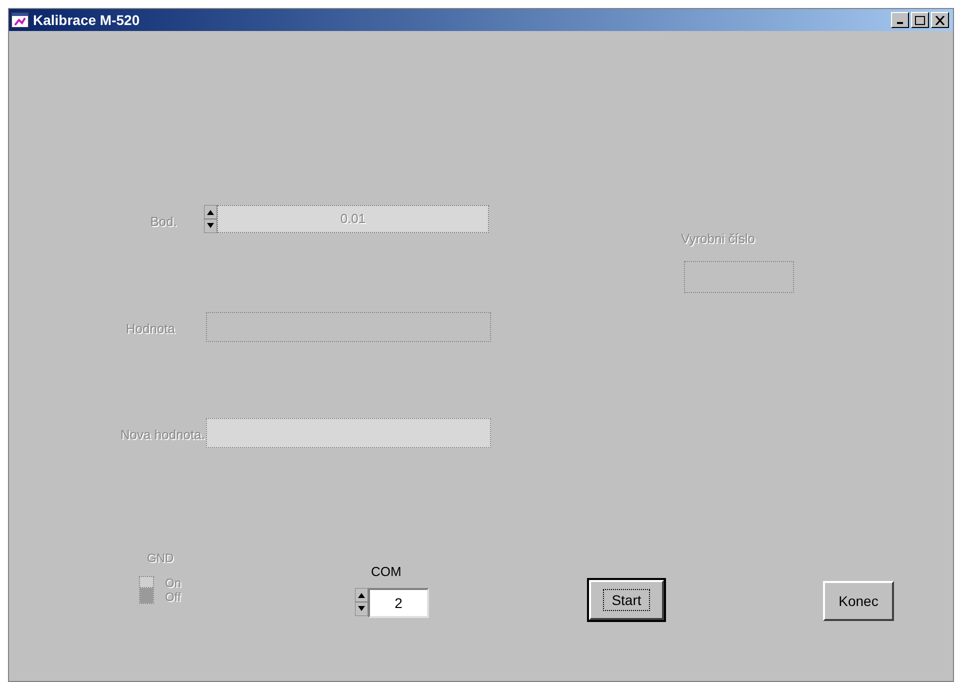  I want to click on maximize-icon, so click(920, 20).